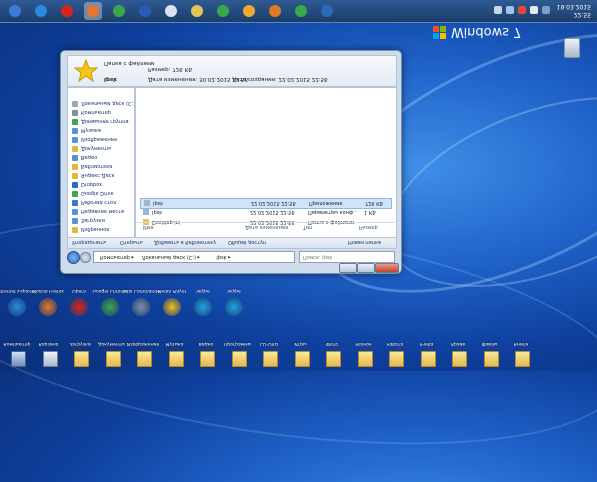  What do you see at coordinates (93, 11) in the screenshot?
I see `taskbar-button-firefox` at bounding box center [93, 11].